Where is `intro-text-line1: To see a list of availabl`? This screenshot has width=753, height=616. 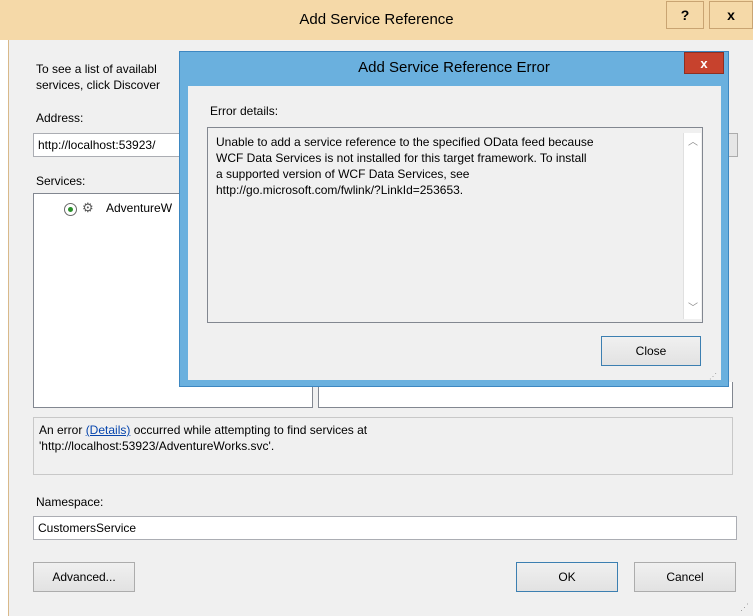 intro-text-line1: To see a list of availabl is located at coordinates (96, 69).